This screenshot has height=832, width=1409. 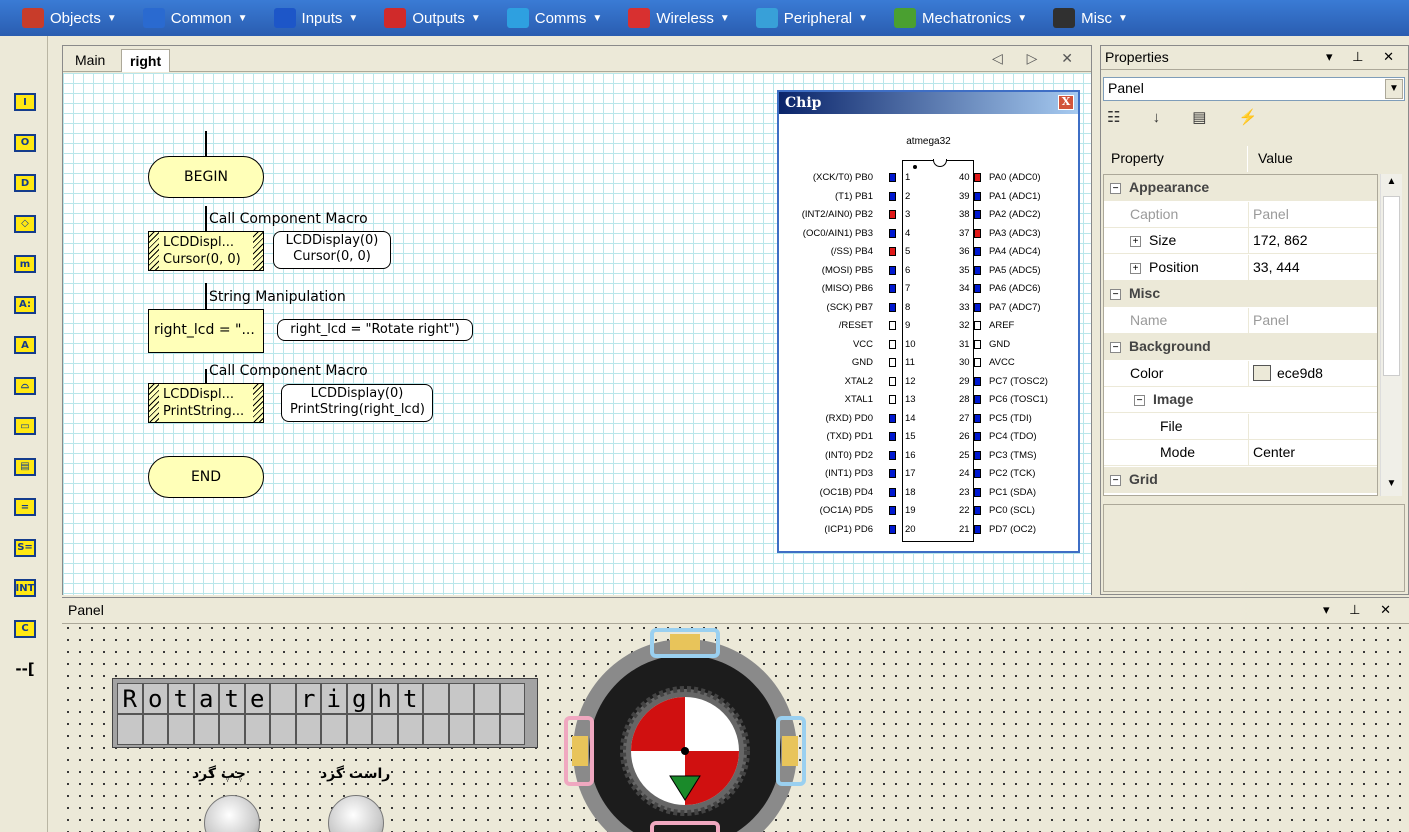 I want to click on chip-pin-36: 36 PA4 (ADC4), so click(x=1018, y=252).